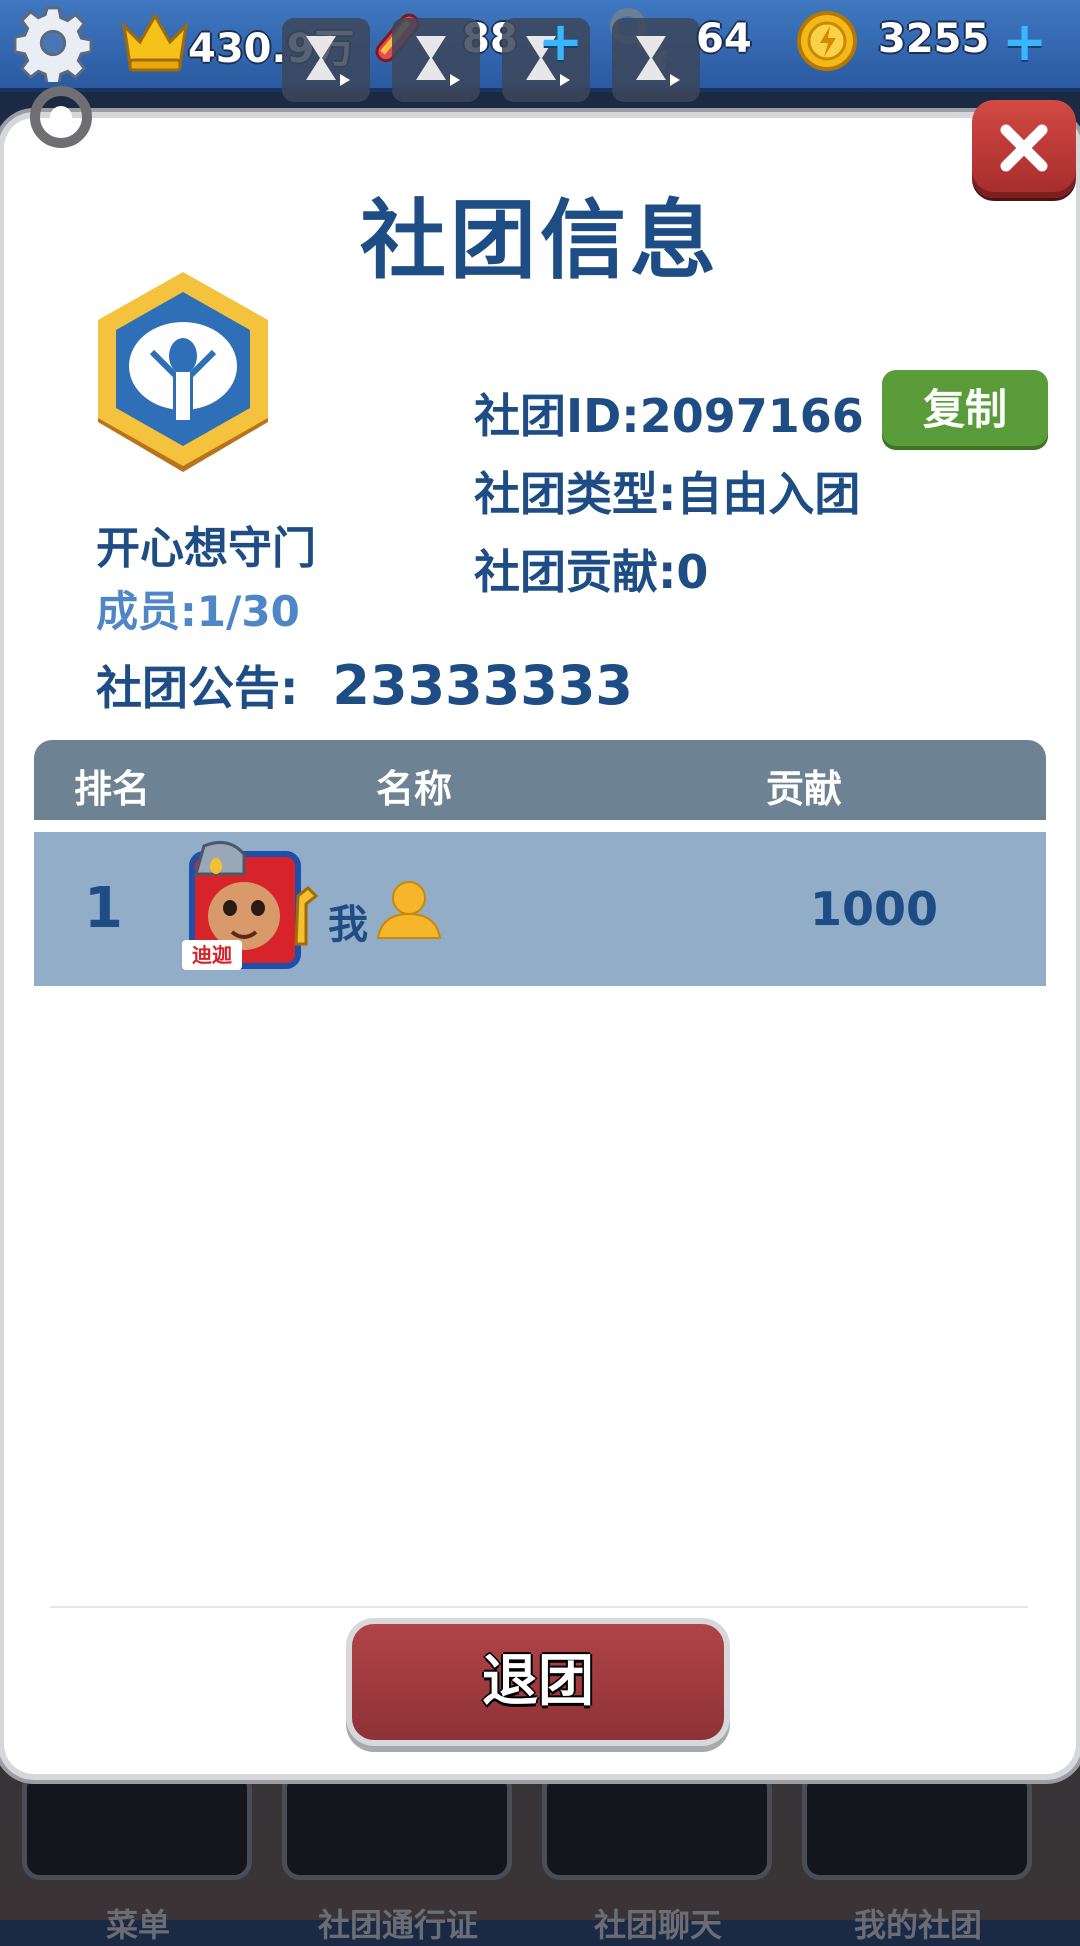 This screenshot has height=1946, width=1080. I want to click on nav-club-chat-button, so click(657, 1825).